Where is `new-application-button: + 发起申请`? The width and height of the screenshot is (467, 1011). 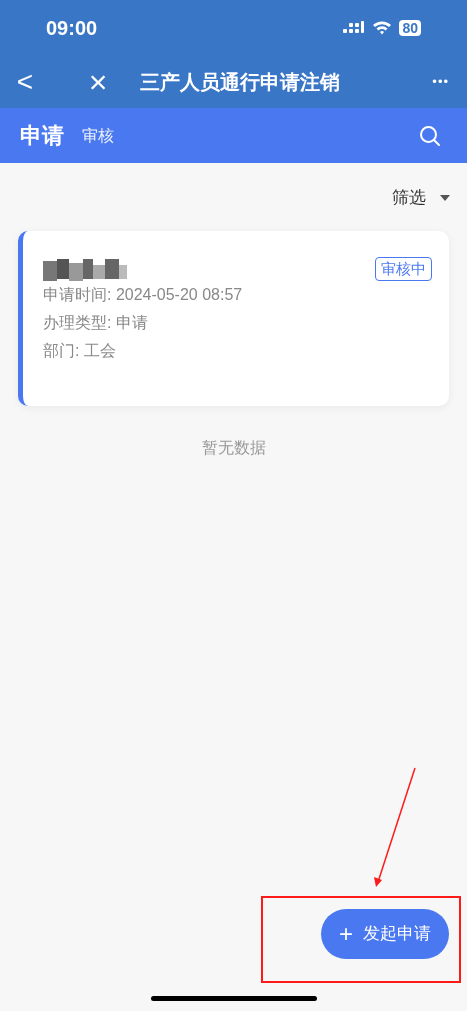
new-application-button: + 发起申请 is located at coordinates (385, 934).